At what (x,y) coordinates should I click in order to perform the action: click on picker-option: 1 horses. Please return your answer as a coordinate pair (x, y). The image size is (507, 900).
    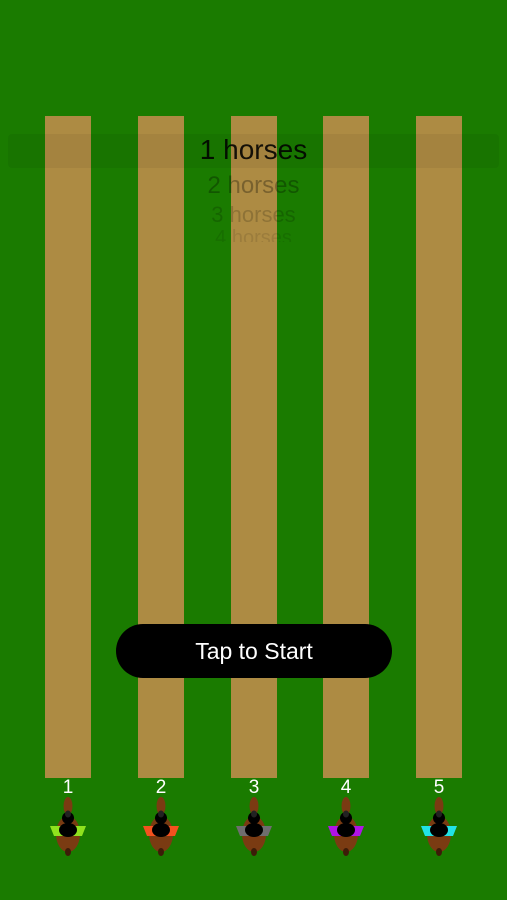
    Looking at the image, I should click on (253, 150).